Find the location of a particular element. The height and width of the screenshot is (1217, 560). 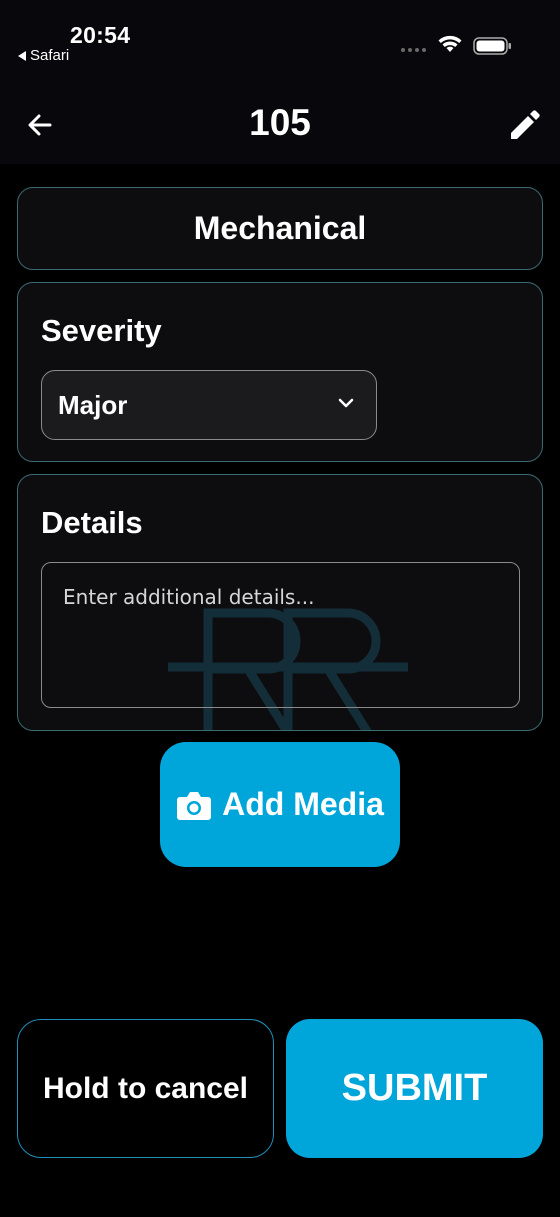

back-app-label: Safari is located at coordinates (50, 55).